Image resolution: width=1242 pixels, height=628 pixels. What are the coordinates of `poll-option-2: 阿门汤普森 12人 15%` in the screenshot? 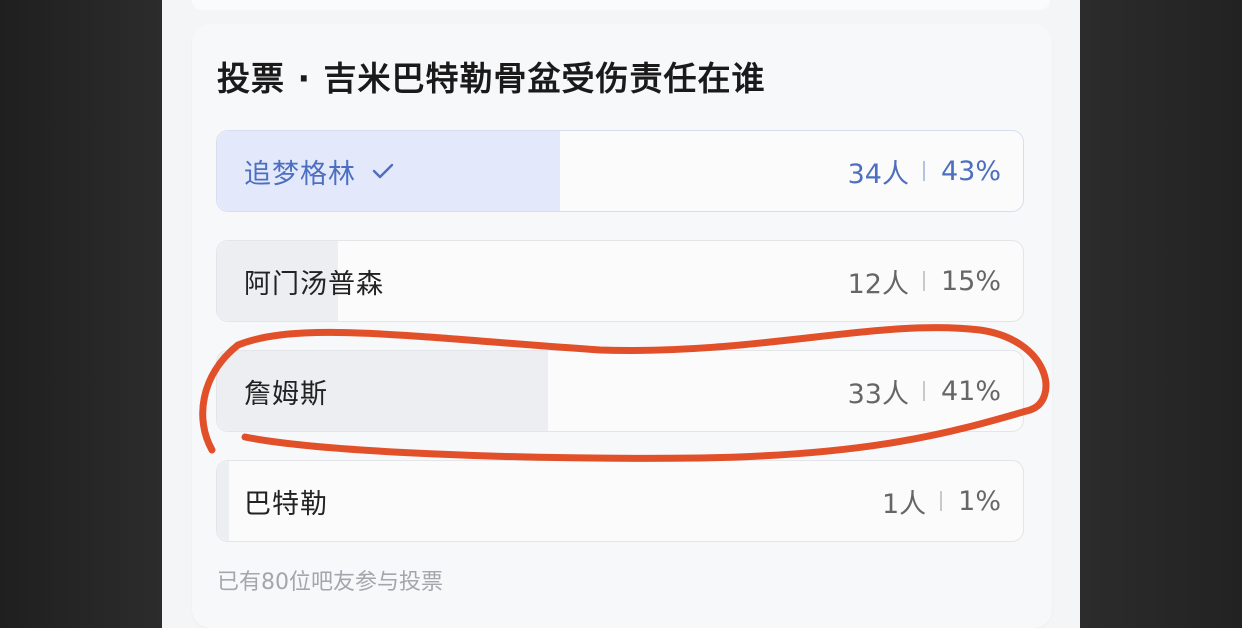 It's located at (620, 281).